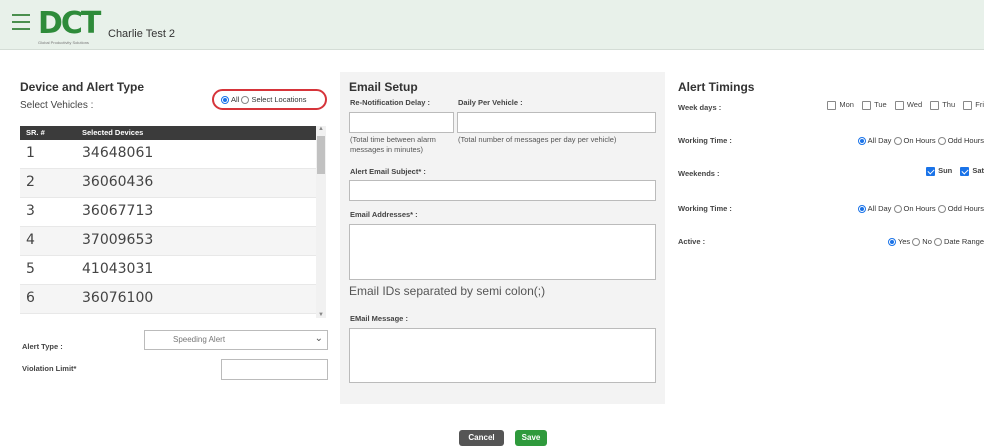 The width and height of the screenshot is (984, 446). Describe the element at coordinates (273, 100) in the screenshot. I see `radio-select-locations: Select Locations` at that location.